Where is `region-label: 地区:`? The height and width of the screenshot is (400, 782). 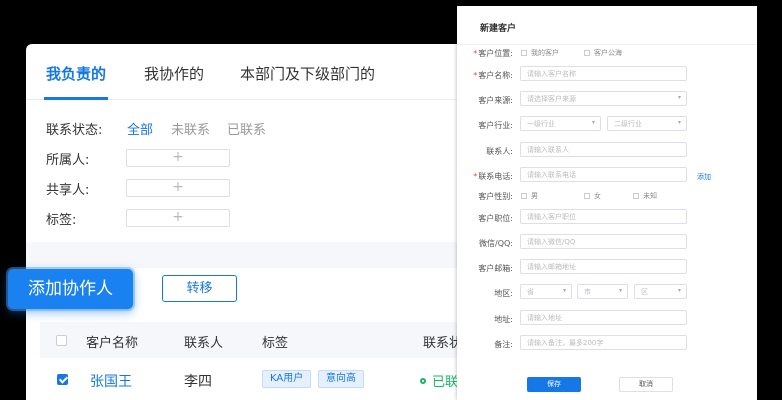
region-label: 地区: is located at coordinates (503, 293).